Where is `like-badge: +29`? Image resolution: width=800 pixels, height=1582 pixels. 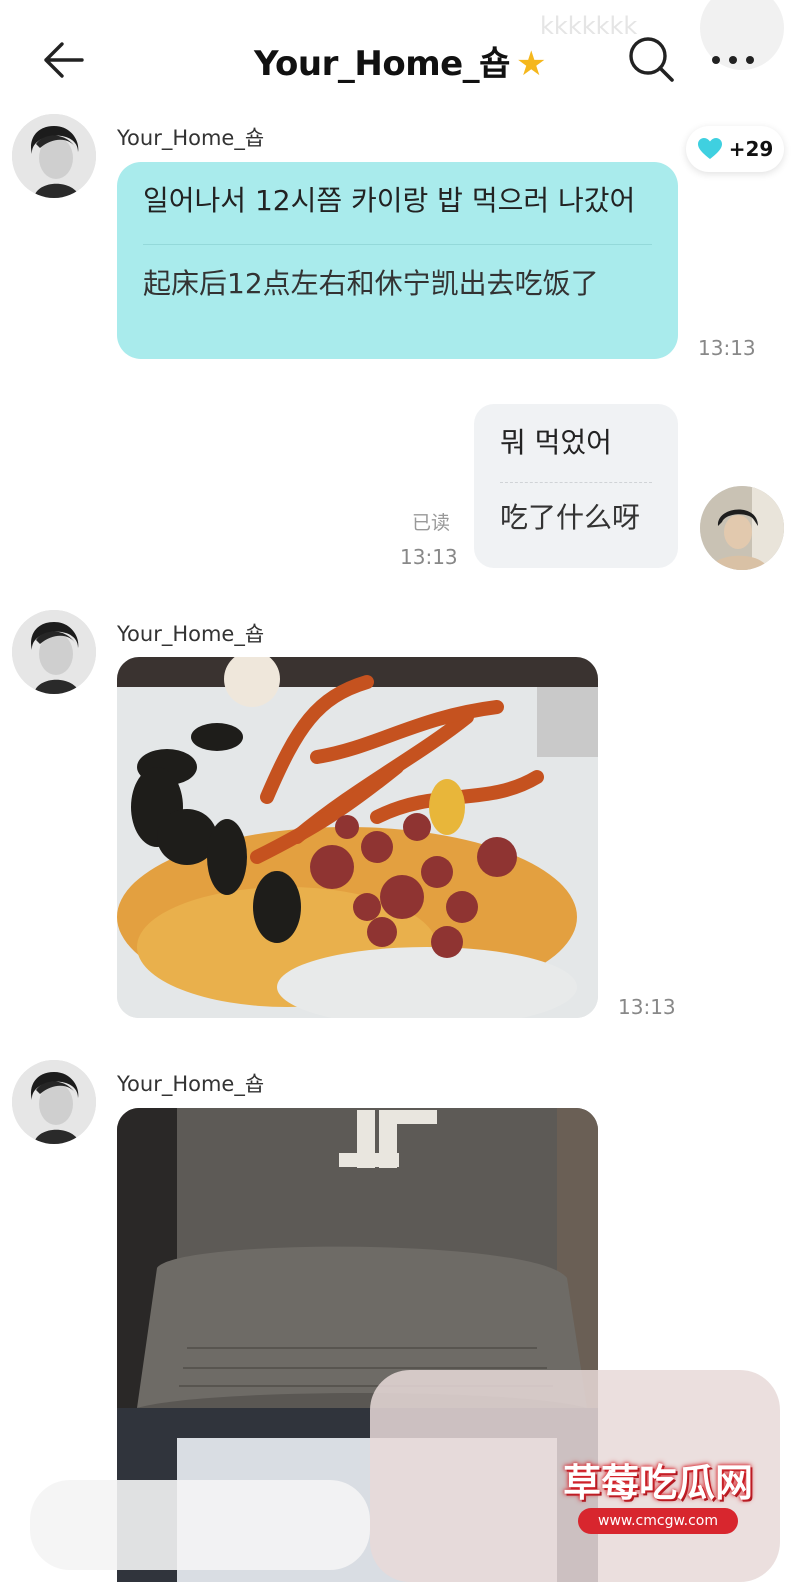
like-badge: +29 is located at coordinates (735, 149).